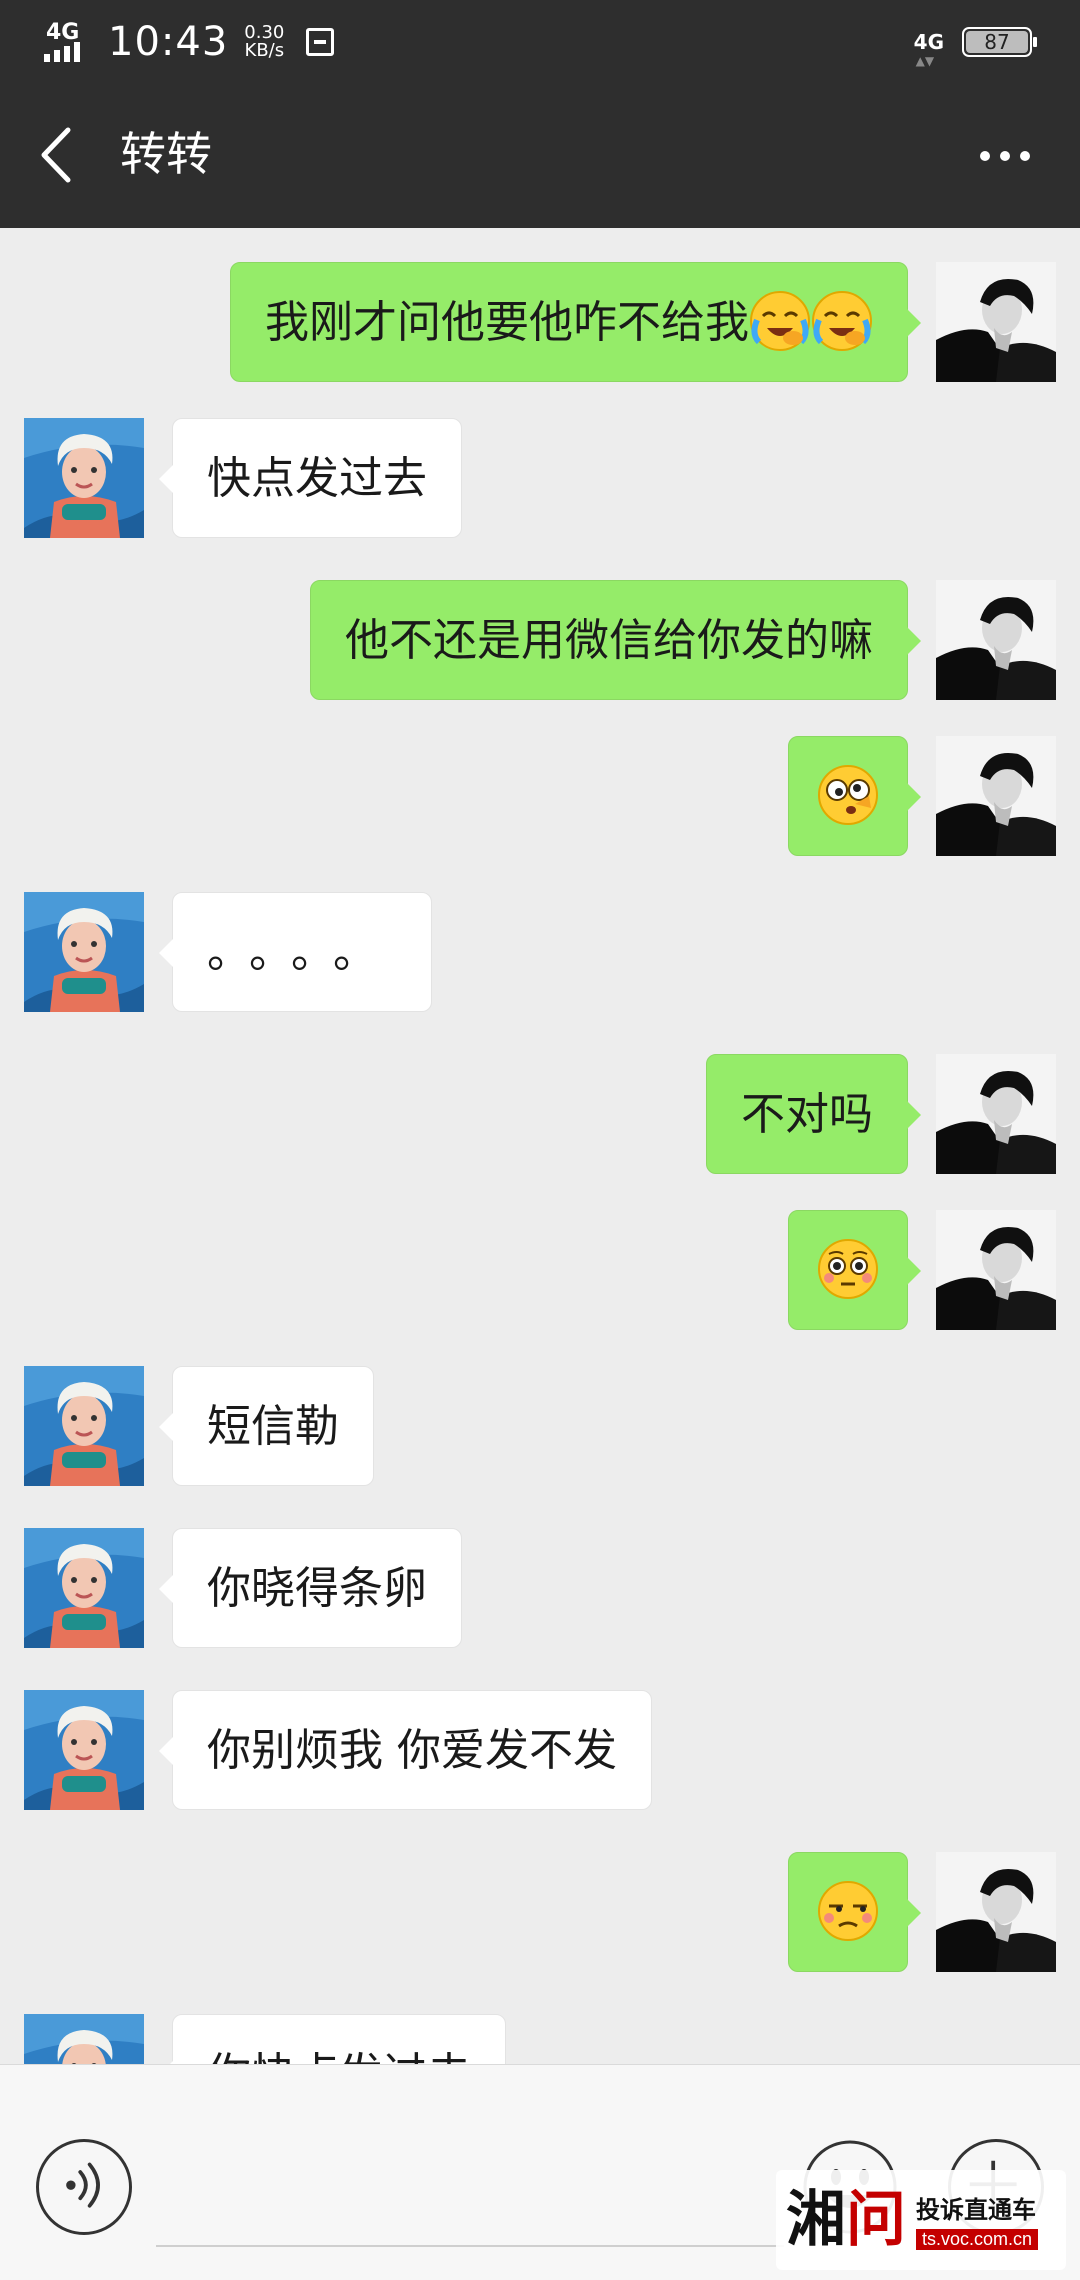 This screenshot has width=1080, height=2280. Describe the element at coordinates (470, 2215) in the screenshot. I see `message-input` at that location.